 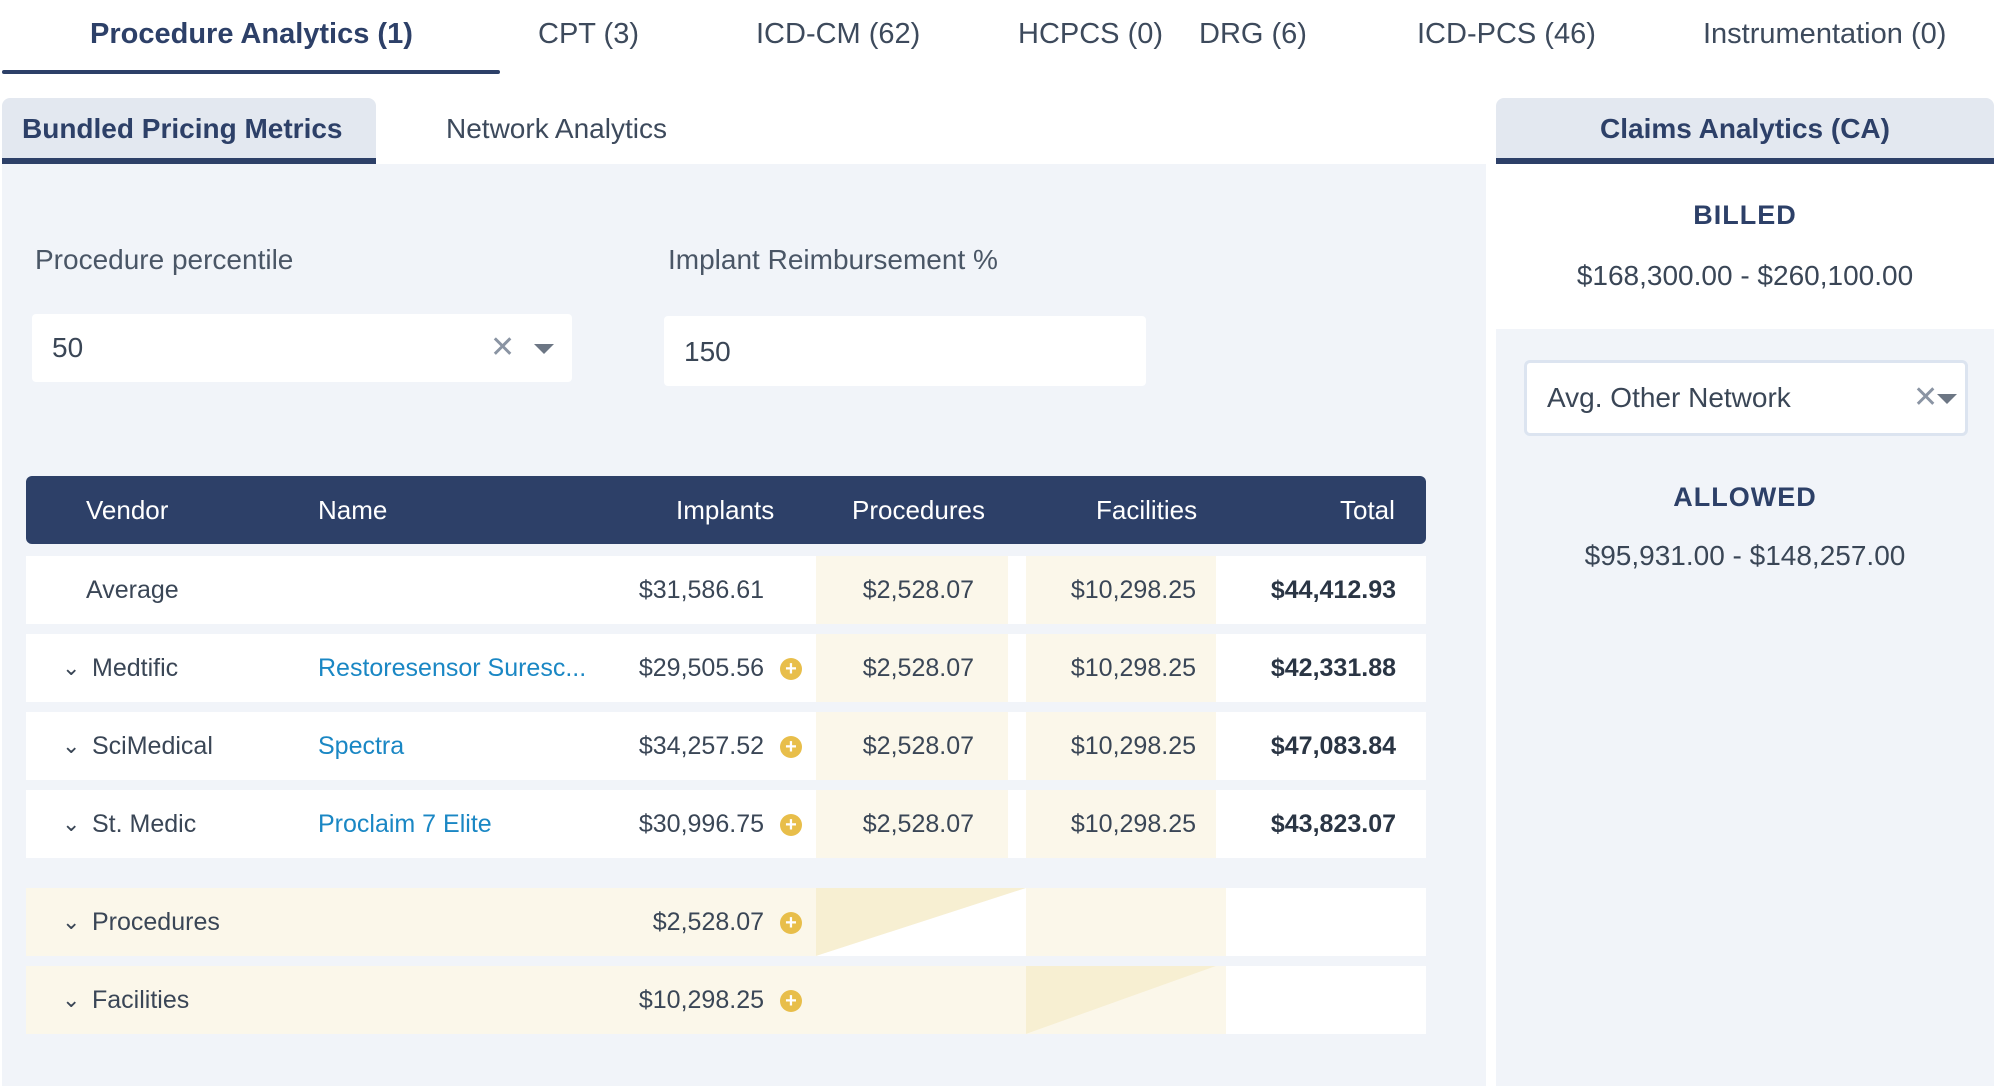 I want to click on network-select-value: Avg. Other Network, so click(x=1669, y=397).